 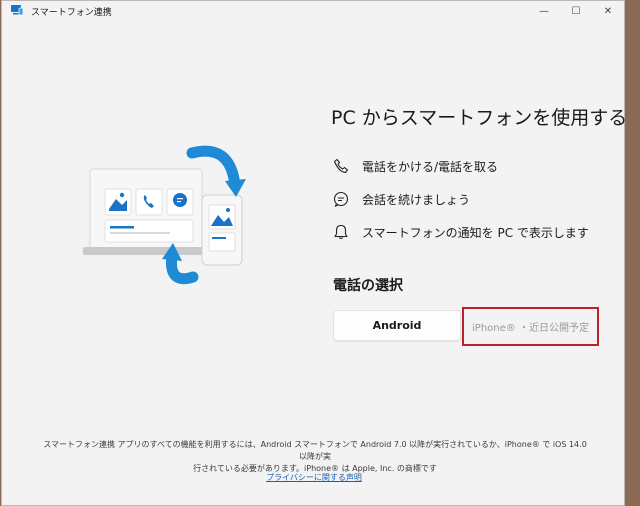 I want to click on chat-small-icon, so click(x=180, y=200).